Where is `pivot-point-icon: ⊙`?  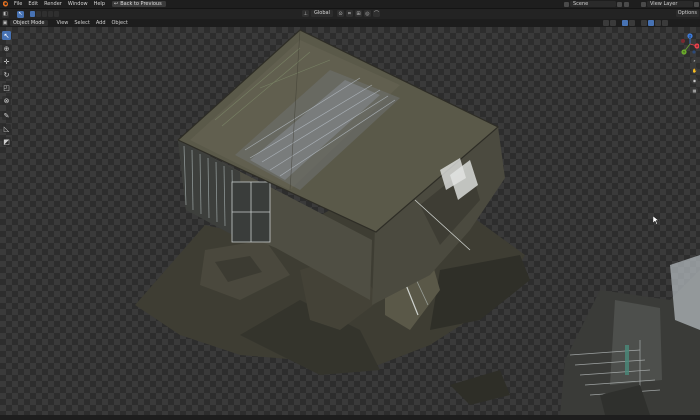 pivot-point-icon: ⊙ is located at coordinates (340, 13).